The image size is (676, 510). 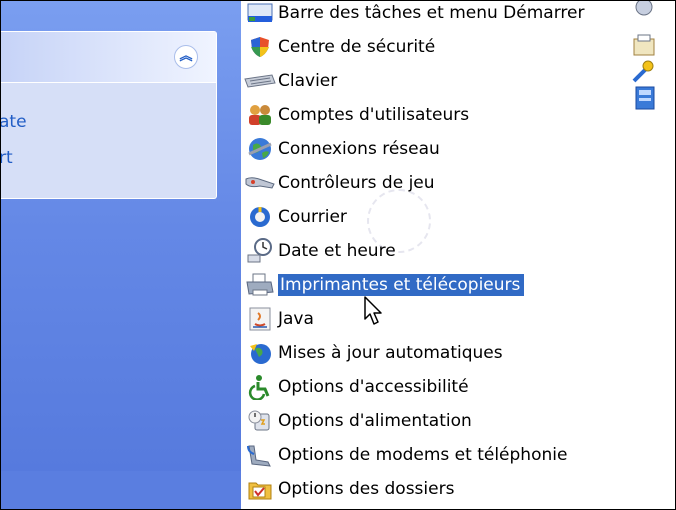 What do you see at coordinates (643, 71) in the screenshot?
I see `tools-icon` at bounding box center [643, 71].